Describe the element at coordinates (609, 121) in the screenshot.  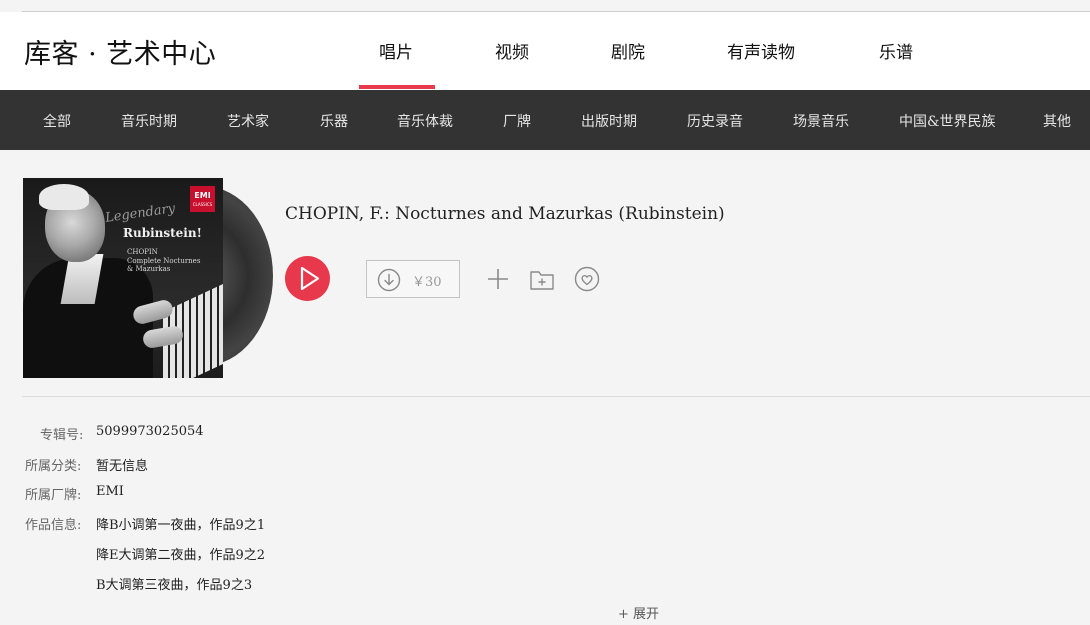
I see `category-release-period: 出版时期` at that location.